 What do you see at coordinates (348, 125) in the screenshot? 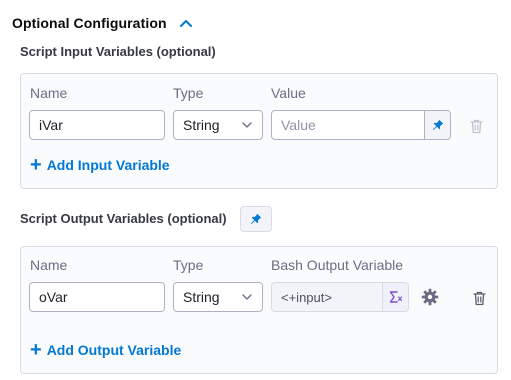
I see `value-input` at bounding box center [348, 125].